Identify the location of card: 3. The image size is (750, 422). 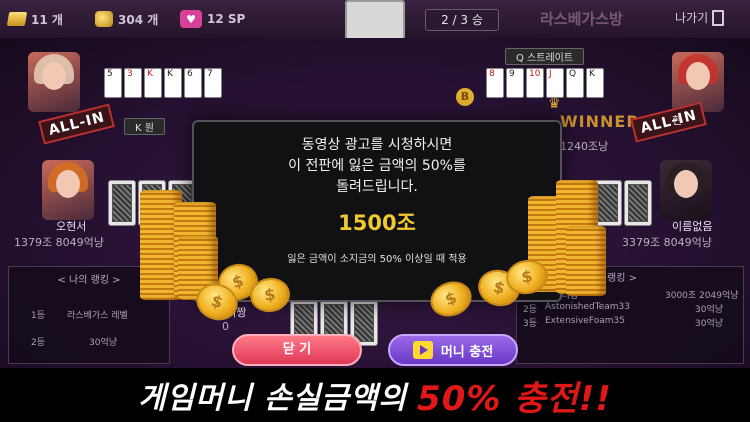
(133, 83).